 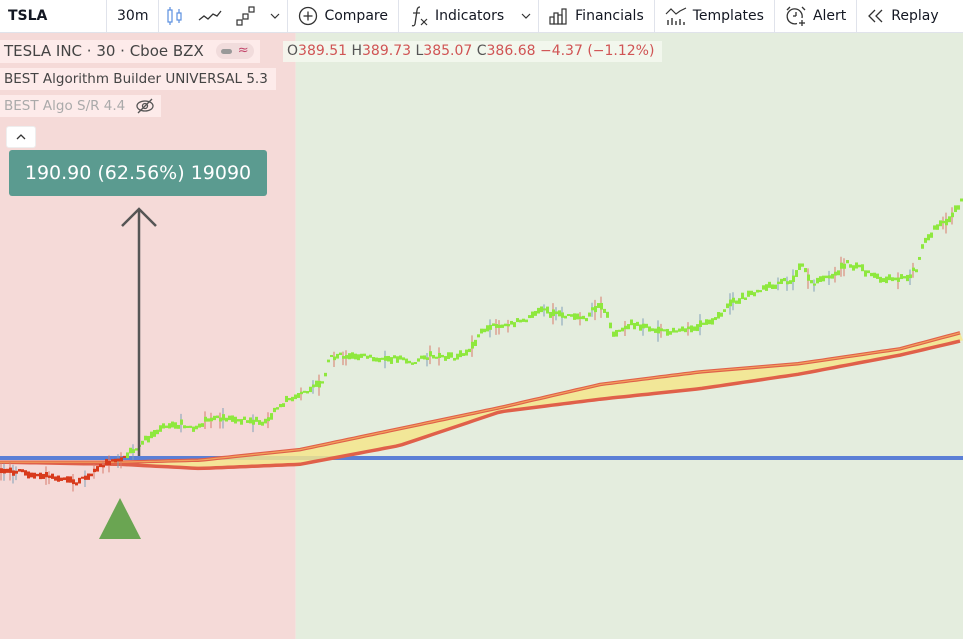 I want to click on indicators-dropdown, so click(x=526, y=16).